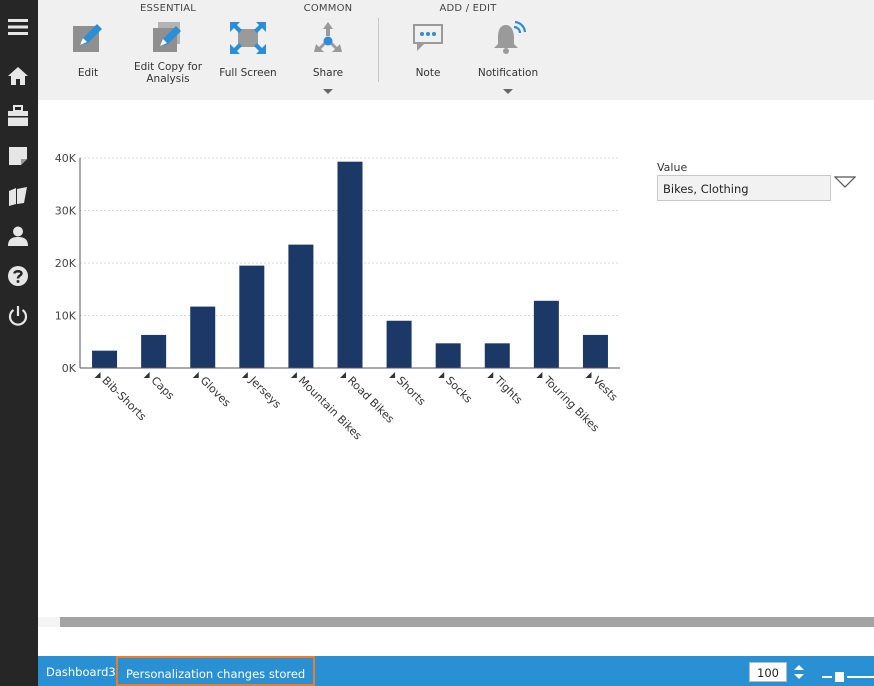 The image size is (874, 686). I want to click on x-category-label: Tights, so click(508, 390).